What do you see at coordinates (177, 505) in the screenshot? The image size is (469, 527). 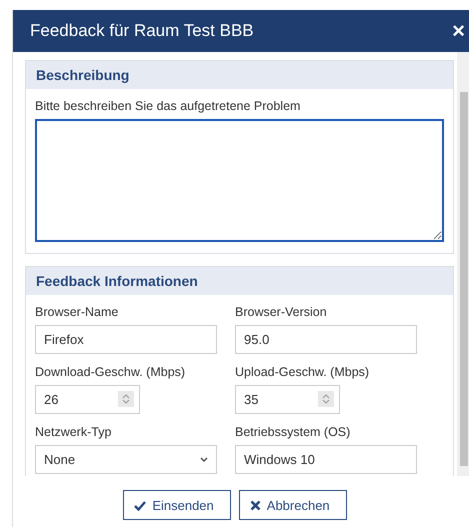 I see `submit-button: Einsenden` at bounding box center [177, 505].